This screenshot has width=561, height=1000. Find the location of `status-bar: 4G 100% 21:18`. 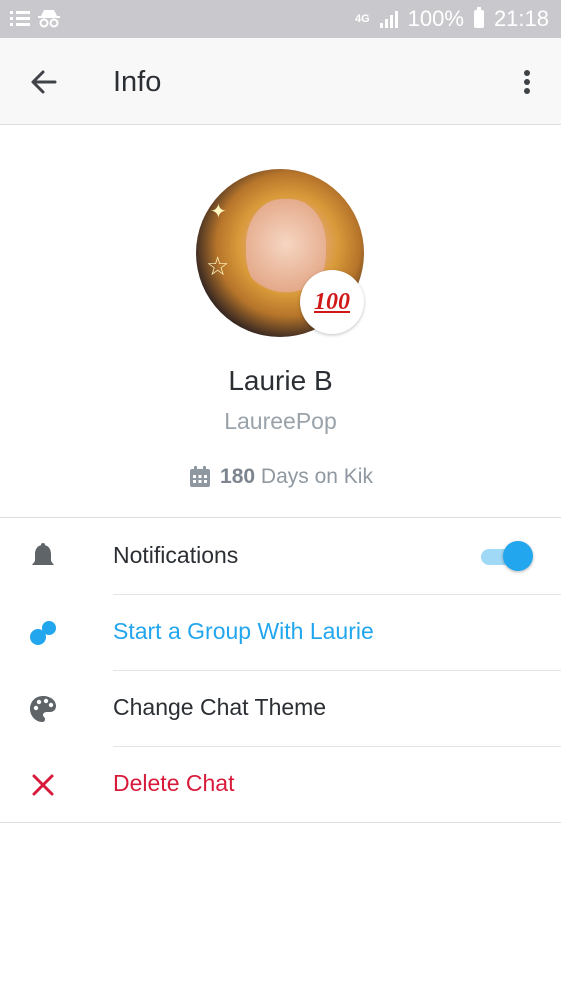

status-bar: 4G 100% 21:18 is located at coordinates (280, 19).